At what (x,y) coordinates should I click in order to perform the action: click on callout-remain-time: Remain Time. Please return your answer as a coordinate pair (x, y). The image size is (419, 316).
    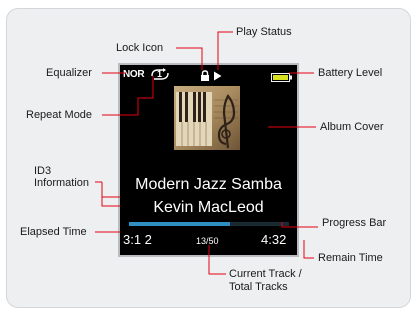
    Looking at the image, I should click on (350, 258).